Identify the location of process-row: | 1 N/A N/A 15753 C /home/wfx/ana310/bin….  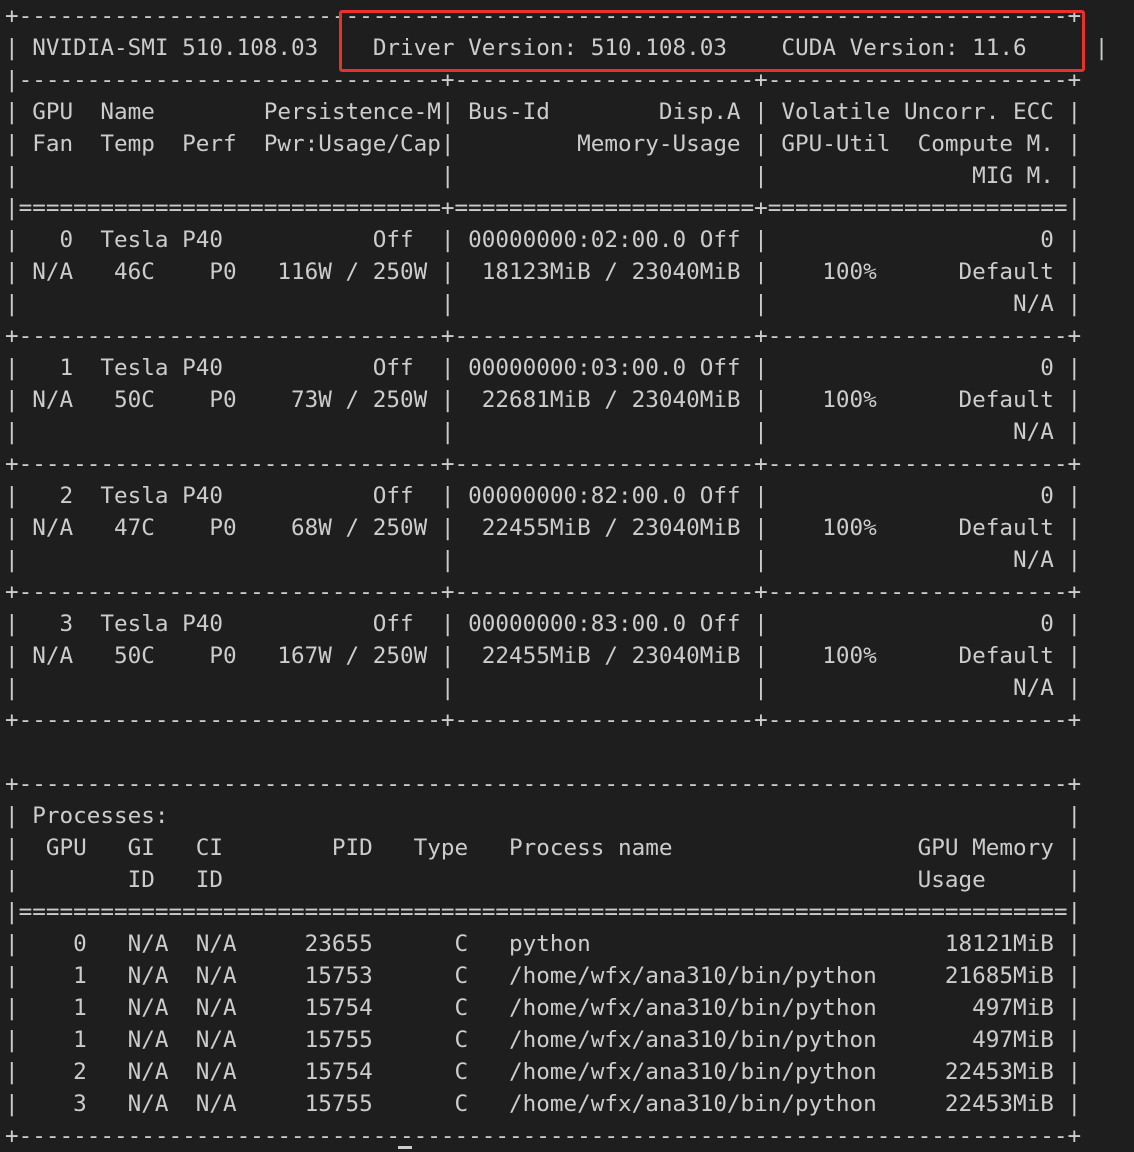
(543, 976).